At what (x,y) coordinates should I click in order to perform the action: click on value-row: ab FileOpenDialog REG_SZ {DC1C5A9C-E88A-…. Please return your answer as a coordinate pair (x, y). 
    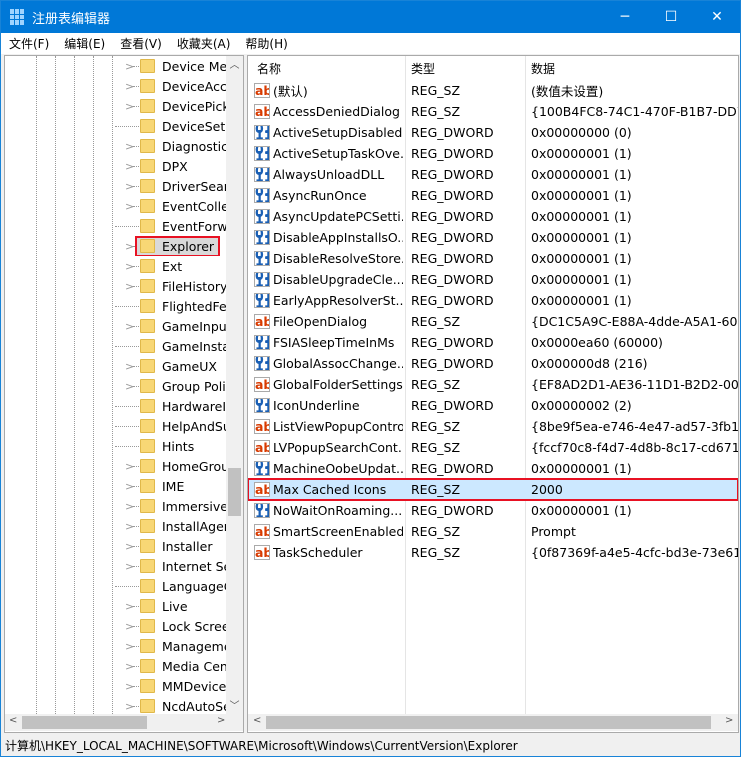
    Looking at the image, I should click on (493, 321).